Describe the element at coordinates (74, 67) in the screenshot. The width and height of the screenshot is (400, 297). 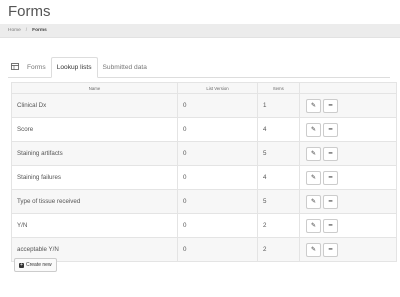
I see `tab-lookup-lists: Lookup lists` at that location.